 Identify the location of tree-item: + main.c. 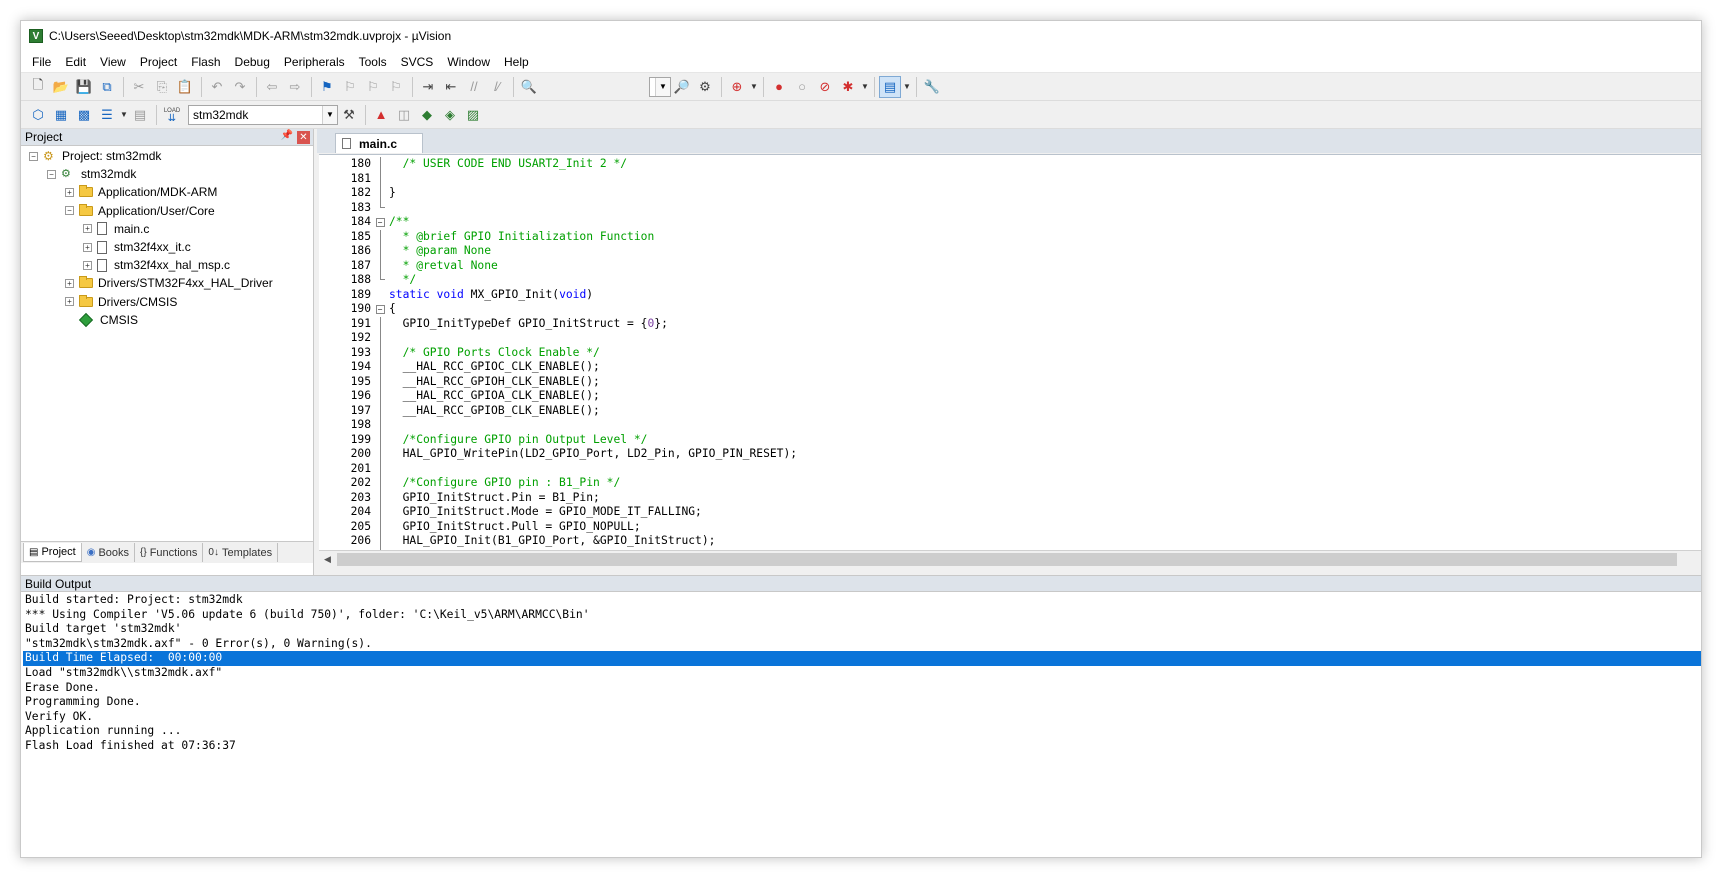
(116, 229).